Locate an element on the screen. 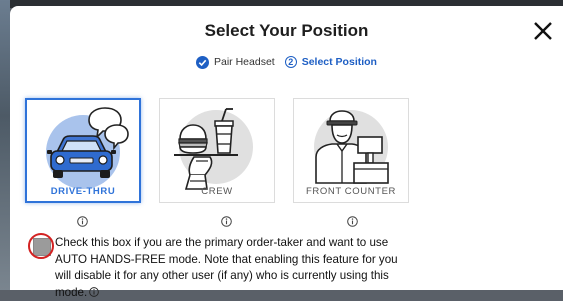  backdrop-edge is located at coordinates (5, 145).